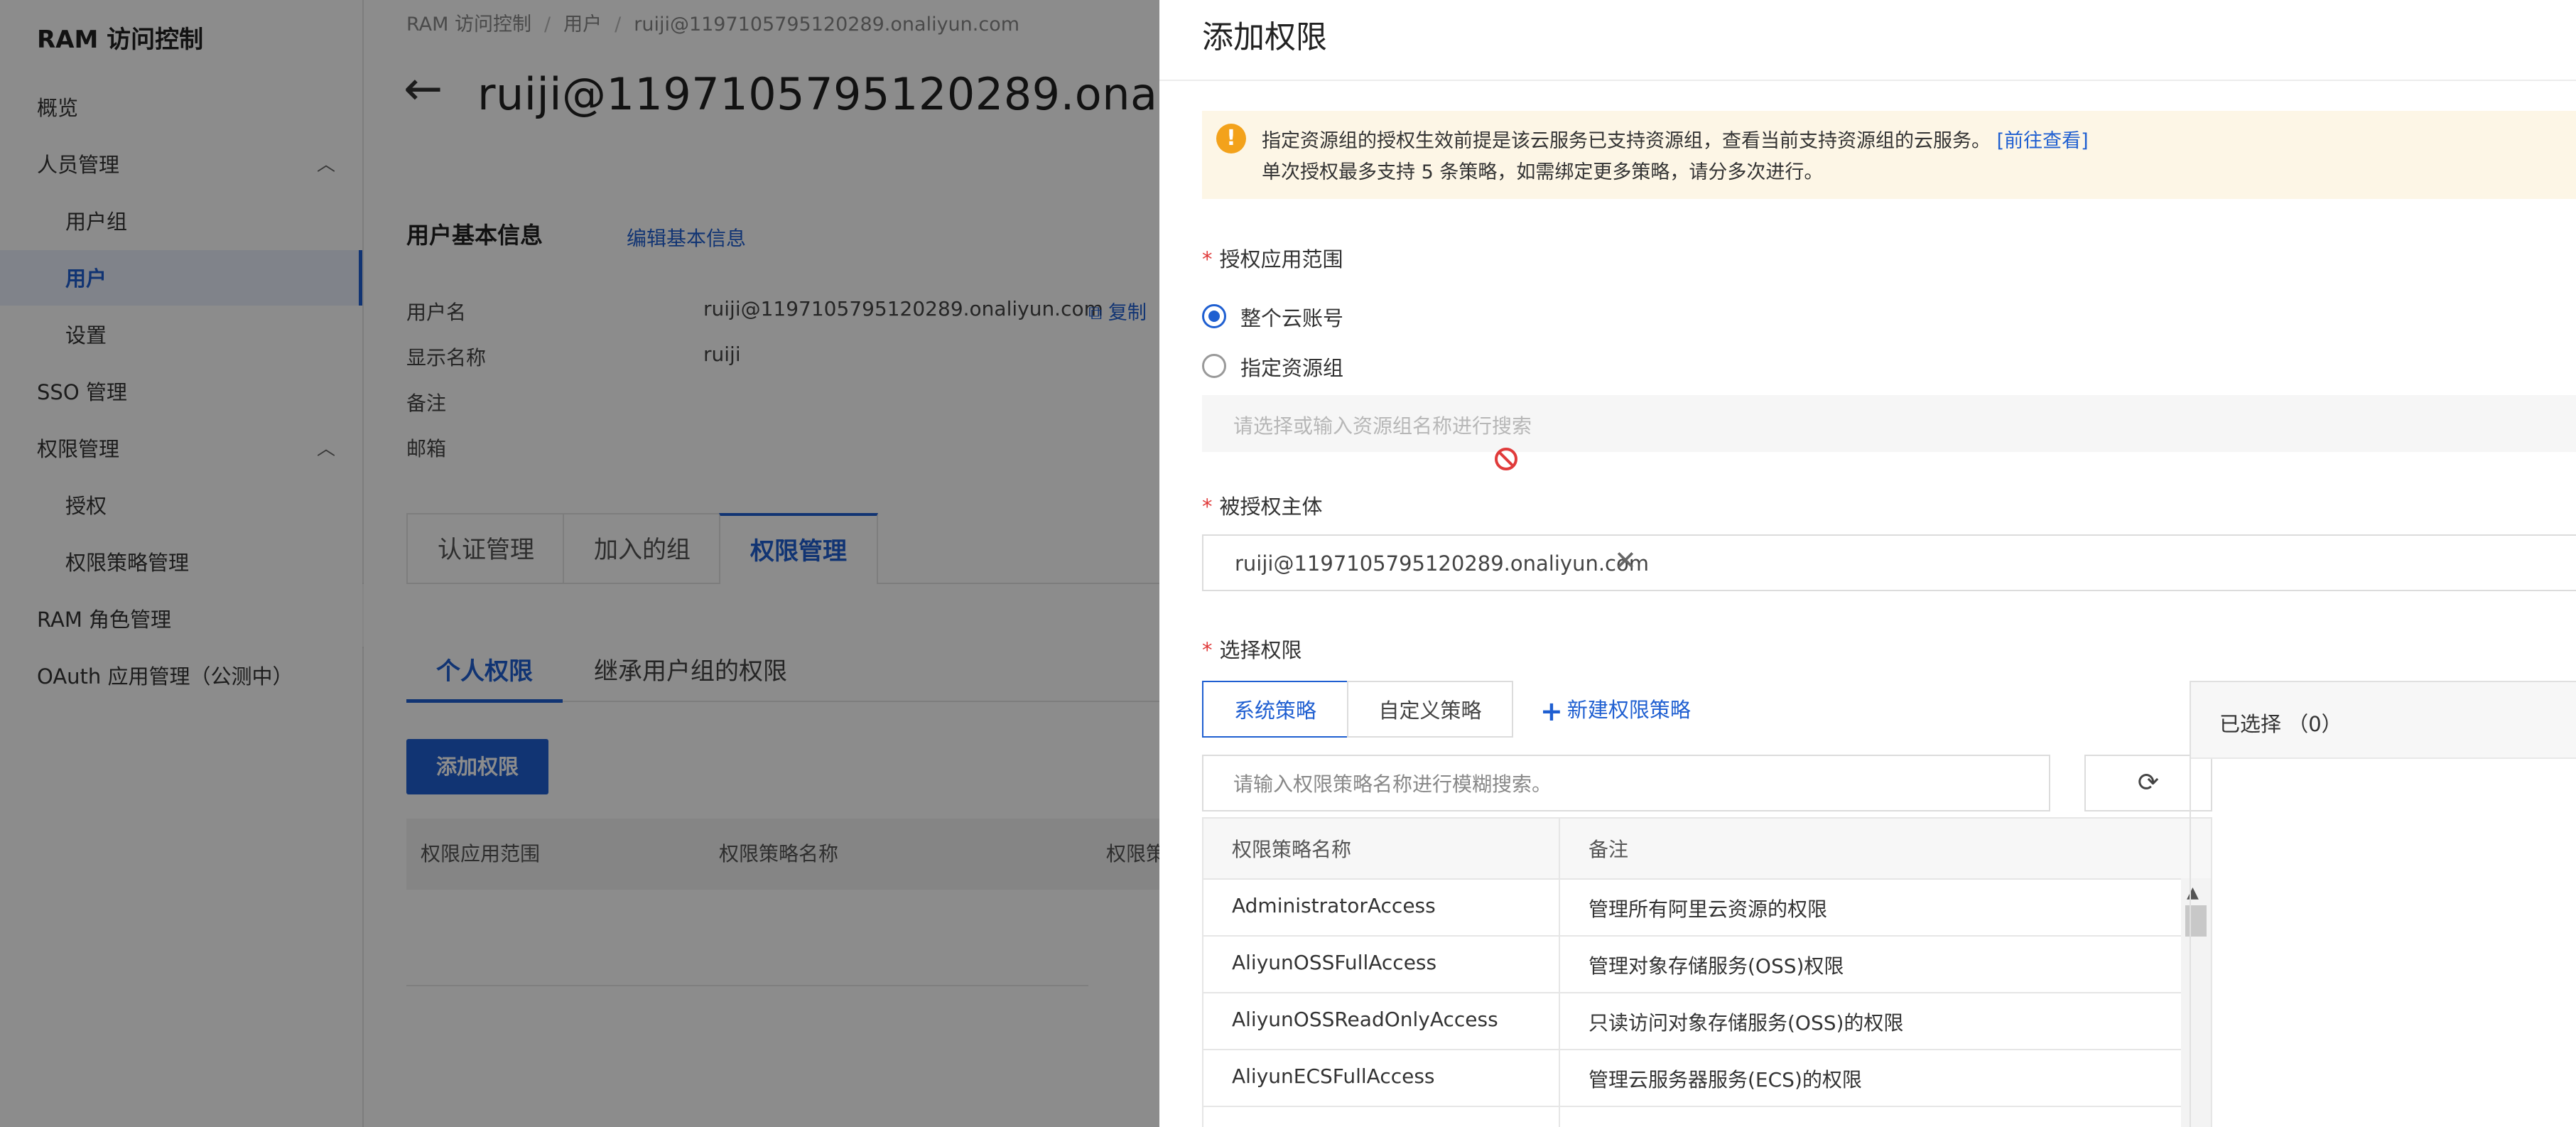 The width and height of the screenshot is (2576, 1127). What do you see at coordinates (1707, 849) in the screenshot?
I see `policy-table-header: 权限策略名称 备注` at bounding box center [1707, 849].